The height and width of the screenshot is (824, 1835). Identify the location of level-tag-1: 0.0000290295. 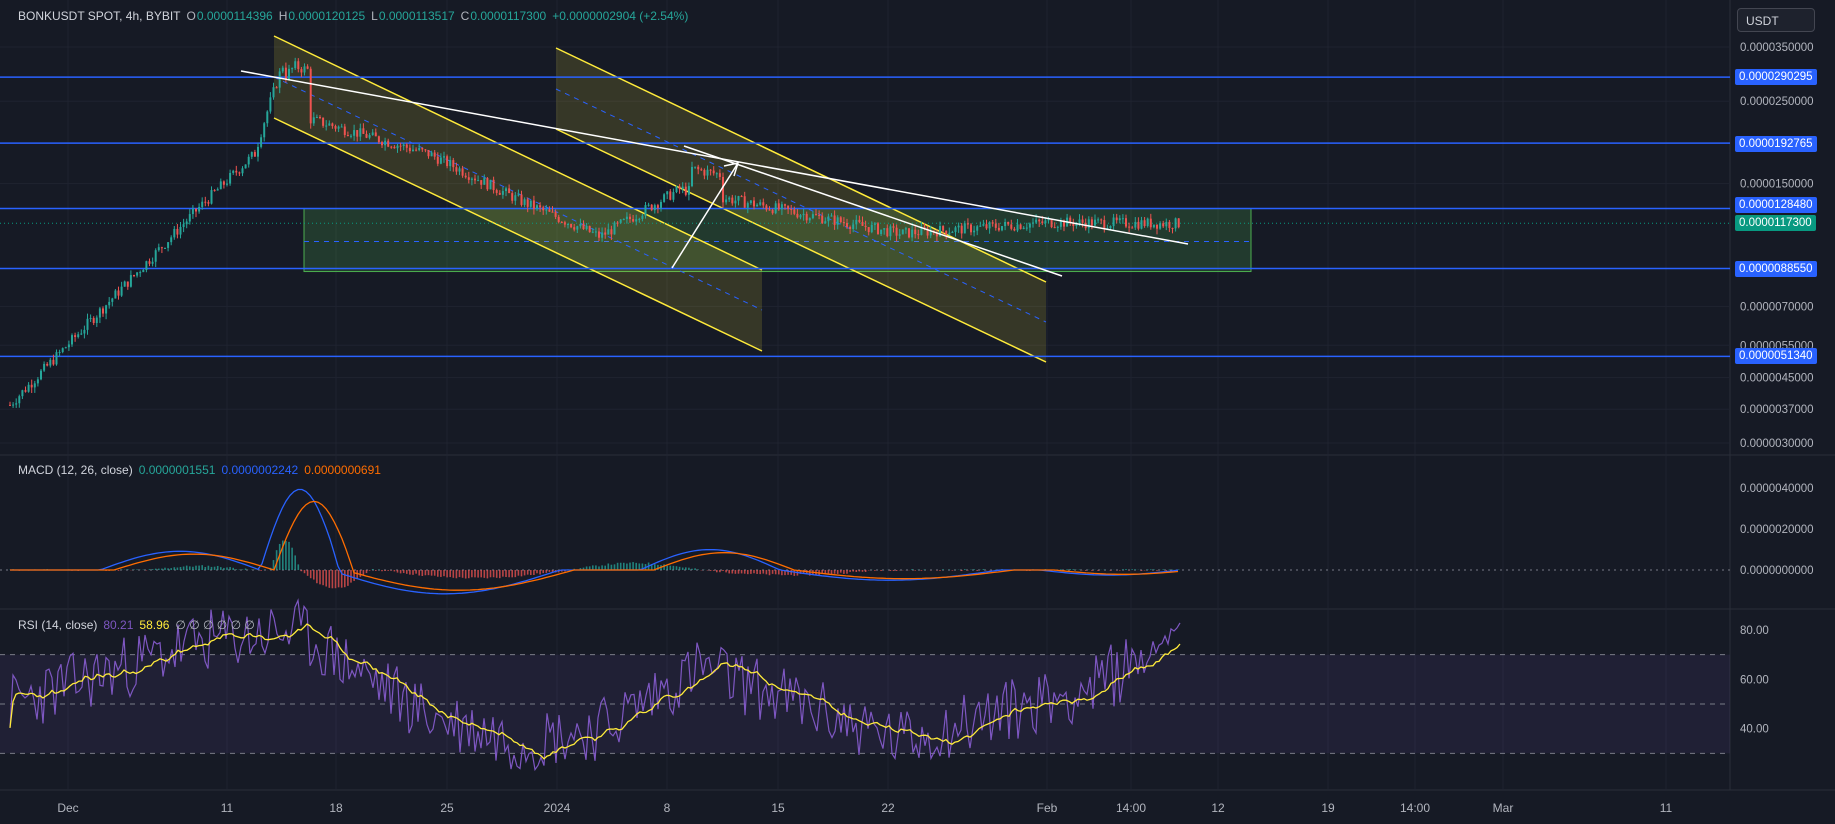
(1776, 77).